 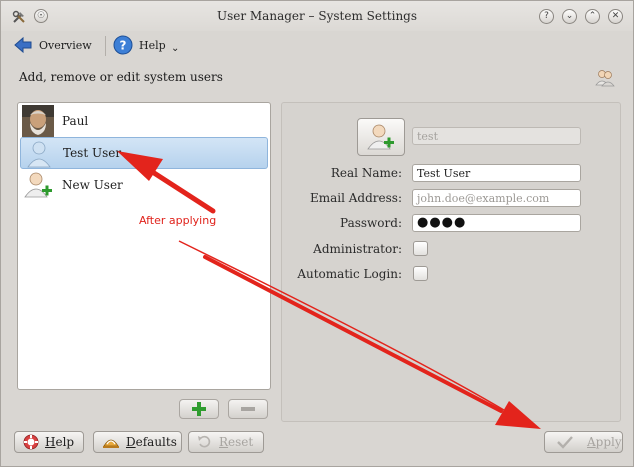 What do you see at coordinates (105, 46) in the screenshot?
I see `toolbar-separator` at bounding box center [105, 46].